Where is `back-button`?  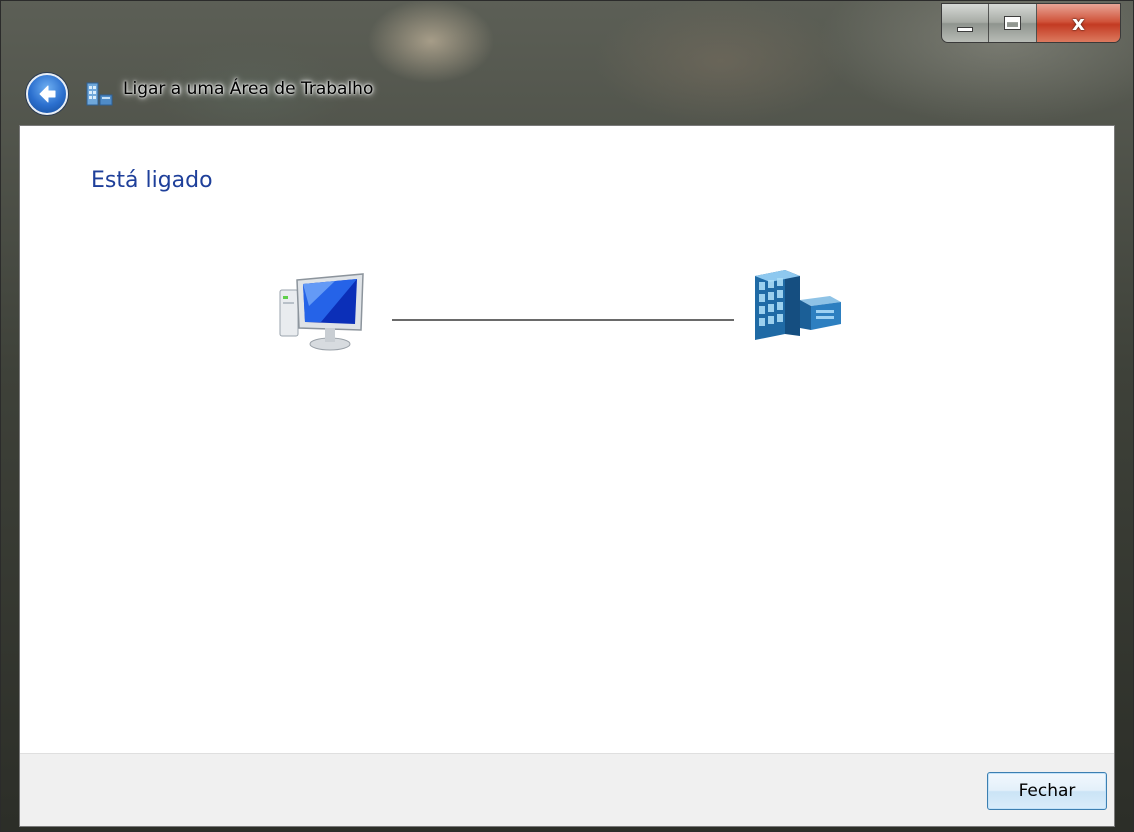 back-button is located at coordinates (47, 94).